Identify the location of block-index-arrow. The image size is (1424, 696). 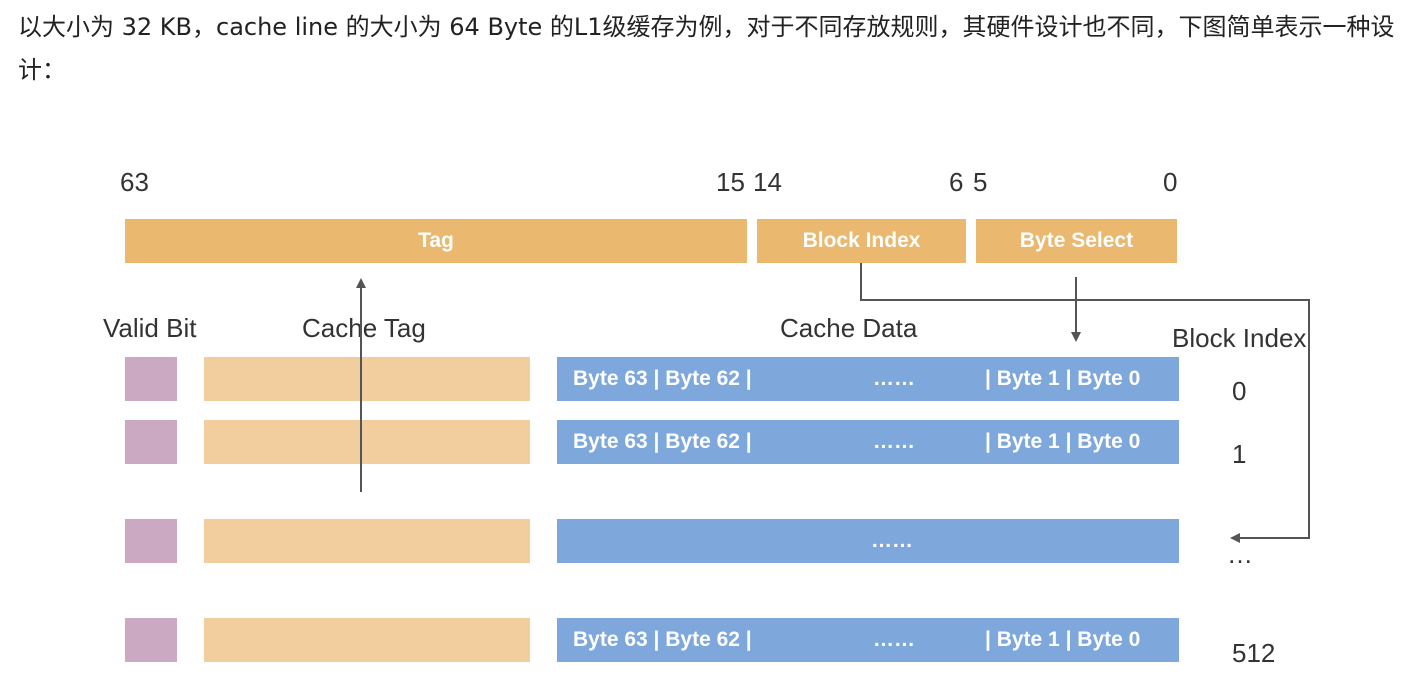
(1085, 403).